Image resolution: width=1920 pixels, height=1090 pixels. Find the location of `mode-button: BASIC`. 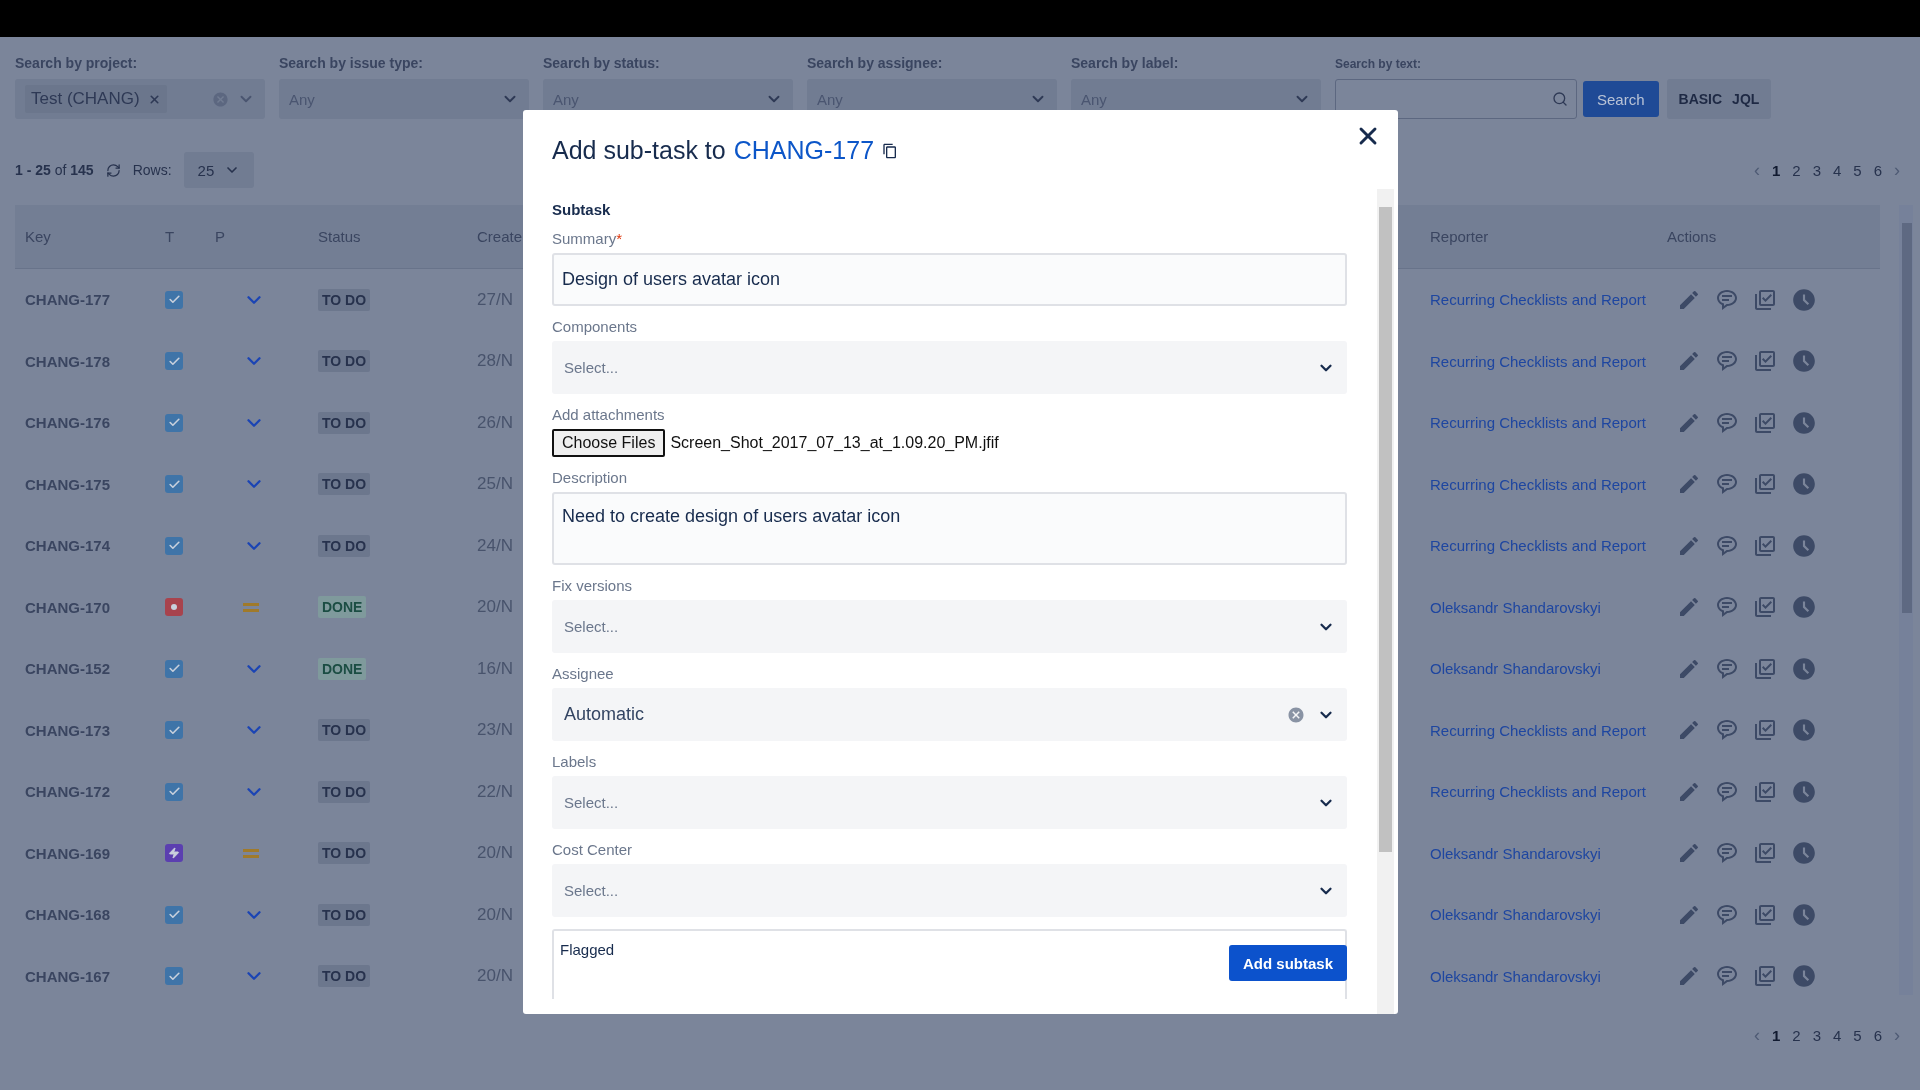

mode-button: BASIC is located at coordinates (1700, 99).